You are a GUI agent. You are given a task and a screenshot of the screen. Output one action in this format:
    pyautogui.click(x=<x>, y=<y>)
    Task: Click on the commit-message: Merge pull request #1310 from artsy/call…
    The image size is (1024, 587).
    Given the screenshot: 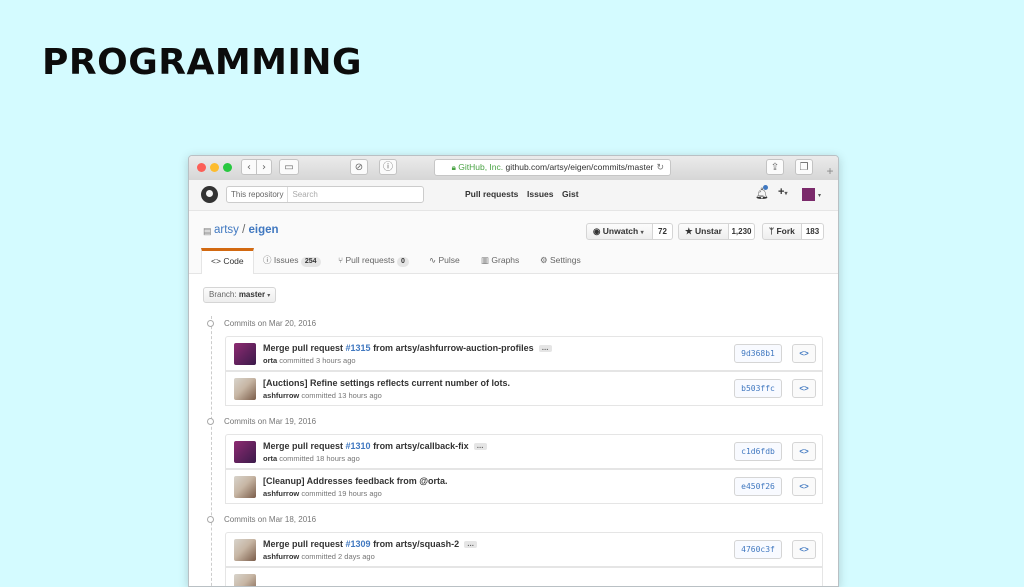 What is the action you would take?
    pyautogui.click(x=375, y=446)
    